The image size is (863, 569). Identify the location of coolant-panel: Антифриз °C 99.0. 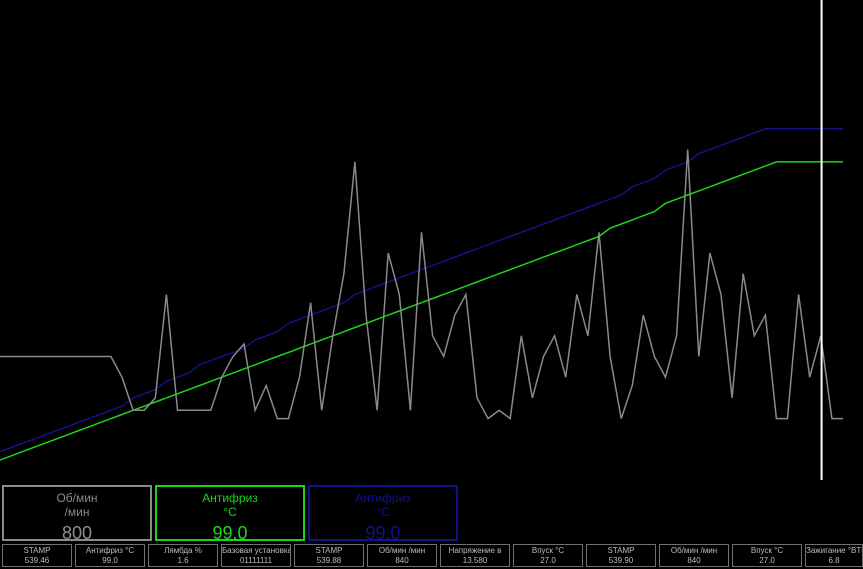
(230, 514).